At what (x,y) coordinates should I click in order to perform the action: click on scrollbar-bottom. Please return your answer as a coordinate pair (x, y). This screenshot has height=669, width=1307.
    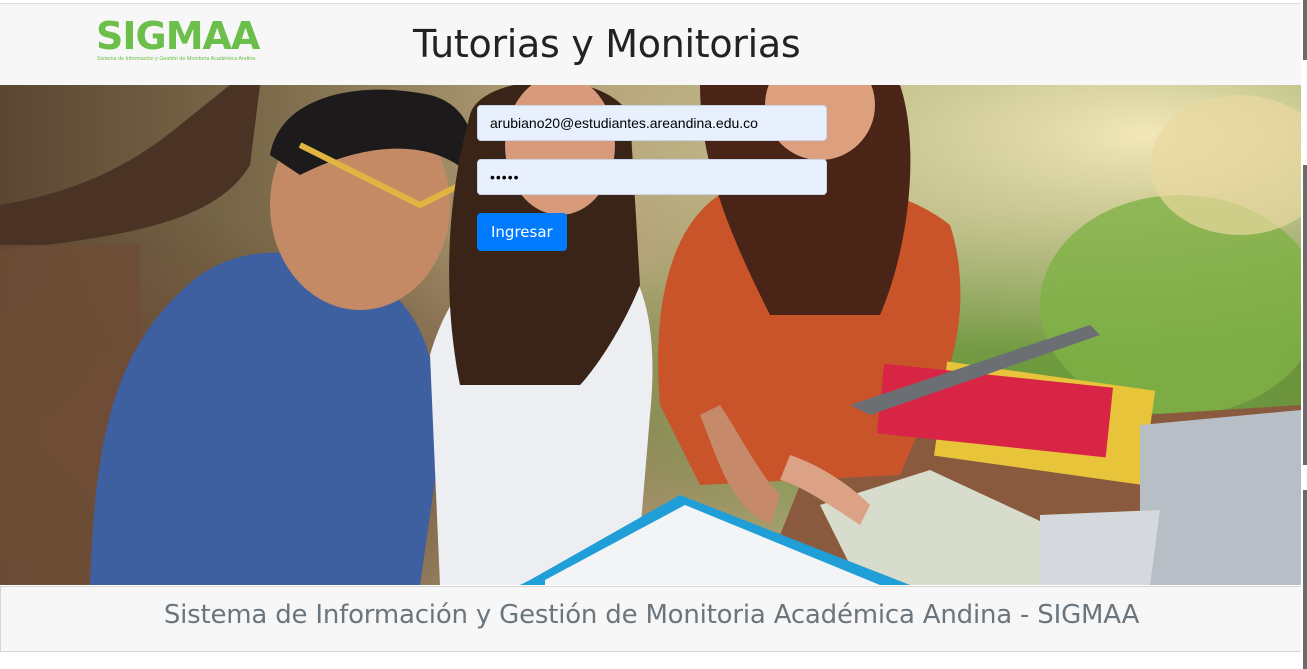
    Looking at the image, I should click on (1305, 579).